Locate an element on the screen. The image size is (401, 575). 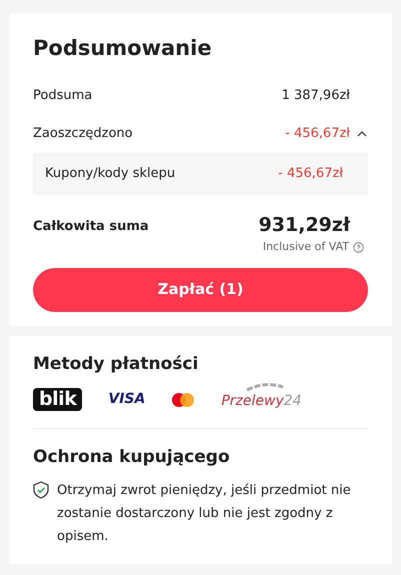
row-value: 1 387,96zł is located at coordinates (316, 95).